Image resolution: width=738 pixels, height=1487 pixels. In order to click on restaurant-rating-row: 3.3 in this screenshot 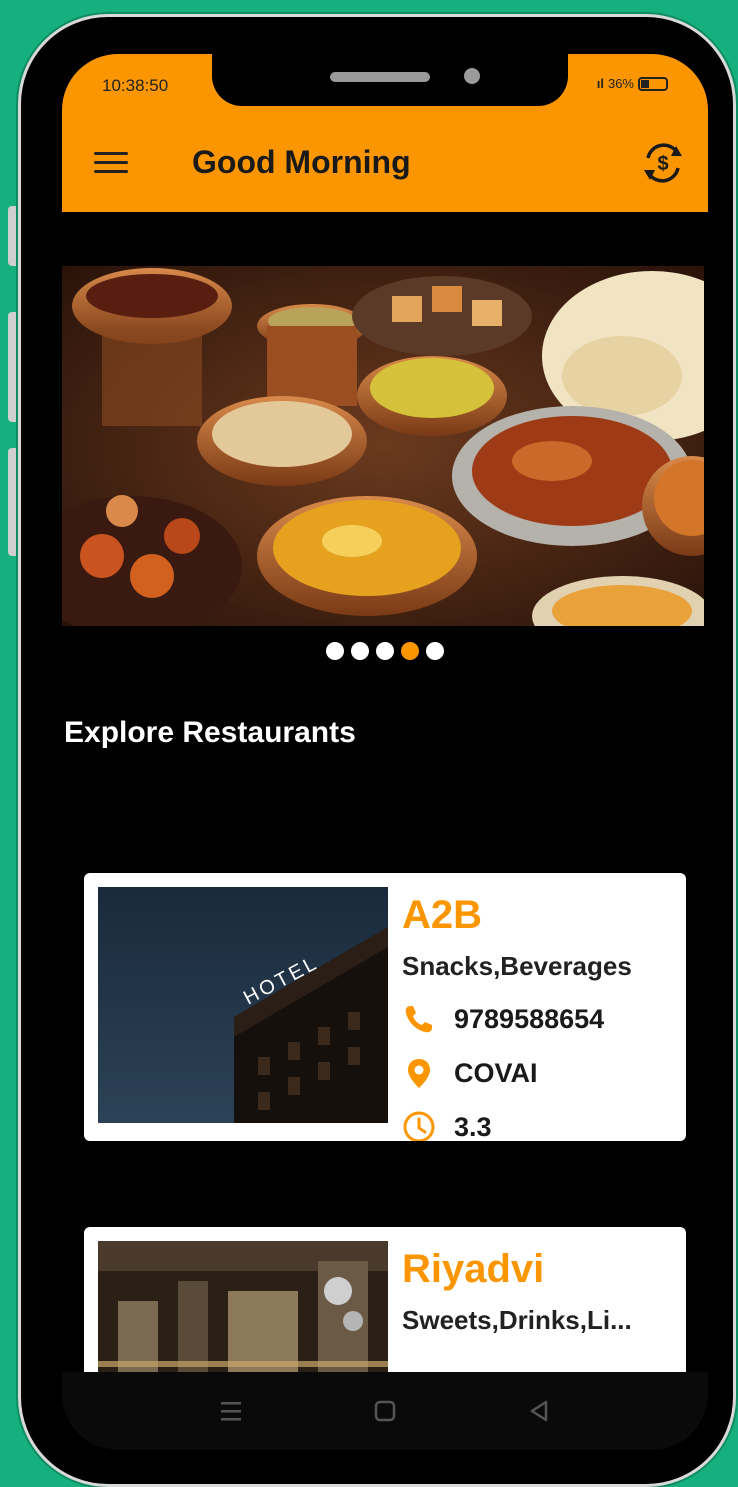, I will do `click(539, 1125)`.